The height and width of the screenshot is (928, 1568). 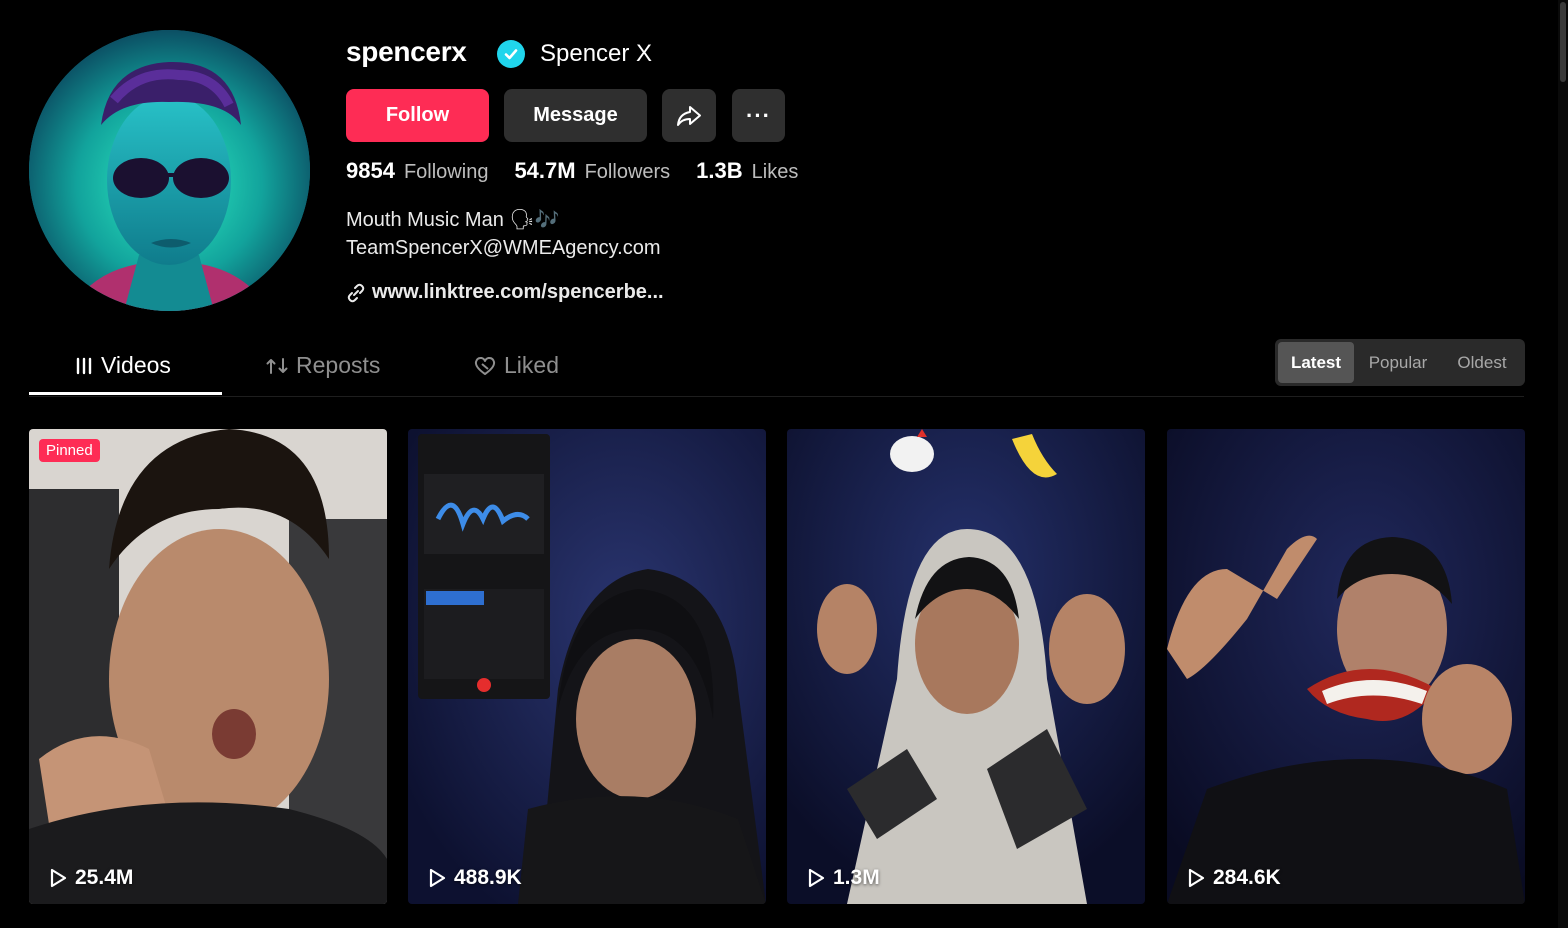 I want to click on sort-oldest: Oldest, so click(x=1482, y=362).